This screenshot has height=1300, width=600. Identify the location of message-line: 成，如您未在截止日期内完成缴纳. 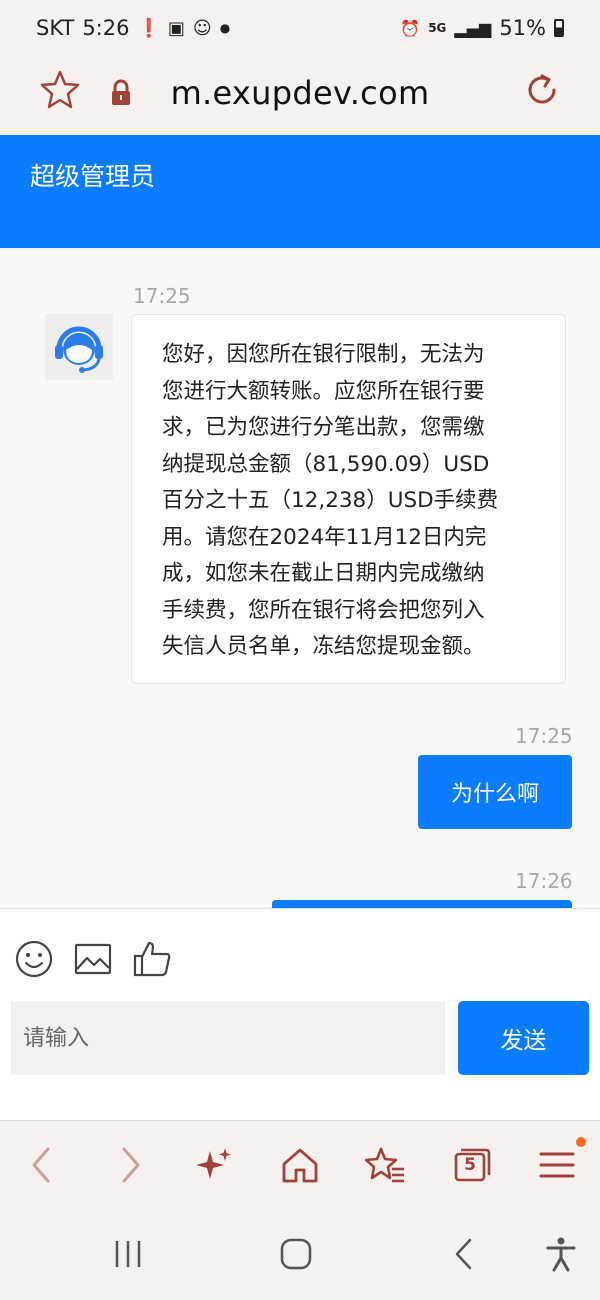
(323, 573).